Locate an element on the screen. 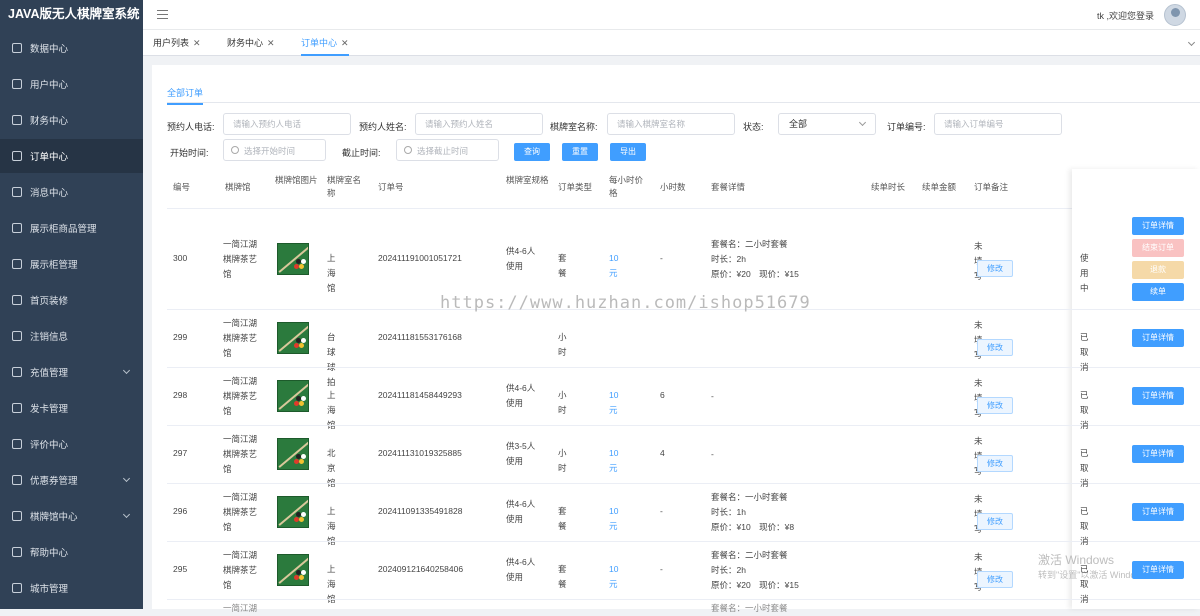 This screenshot has width=1200, height=616. tab-user-list: 用户列表 ✕ is located at coordinates (177, 43).